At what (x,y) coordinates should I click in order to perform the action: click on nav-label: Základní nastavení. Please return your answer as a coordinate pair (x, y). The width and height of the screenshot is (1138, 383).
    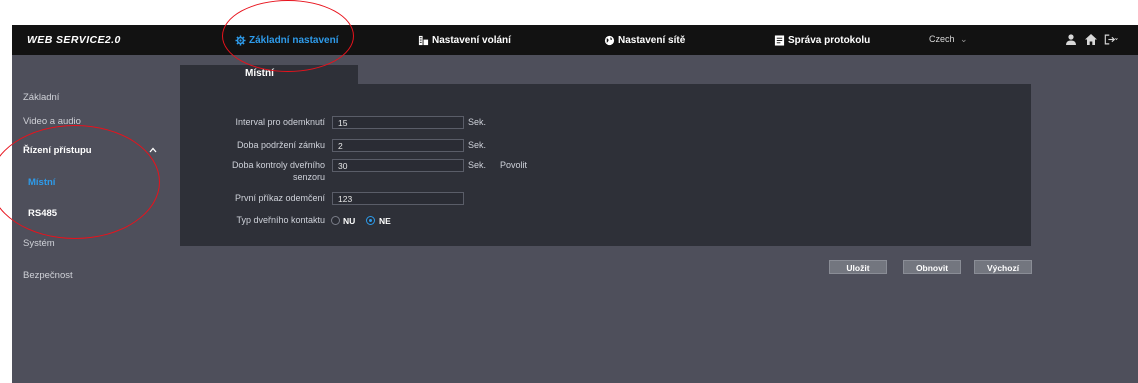
    Looking at the image, I should click on (294, 40).